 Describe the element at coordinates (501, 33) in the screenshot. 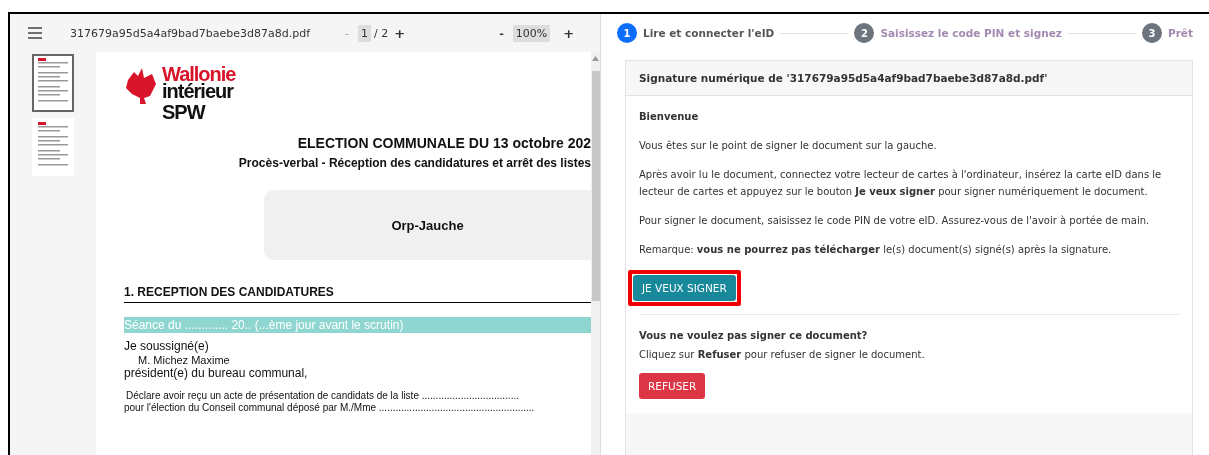

I see `zoom-out-button: -` at that location.